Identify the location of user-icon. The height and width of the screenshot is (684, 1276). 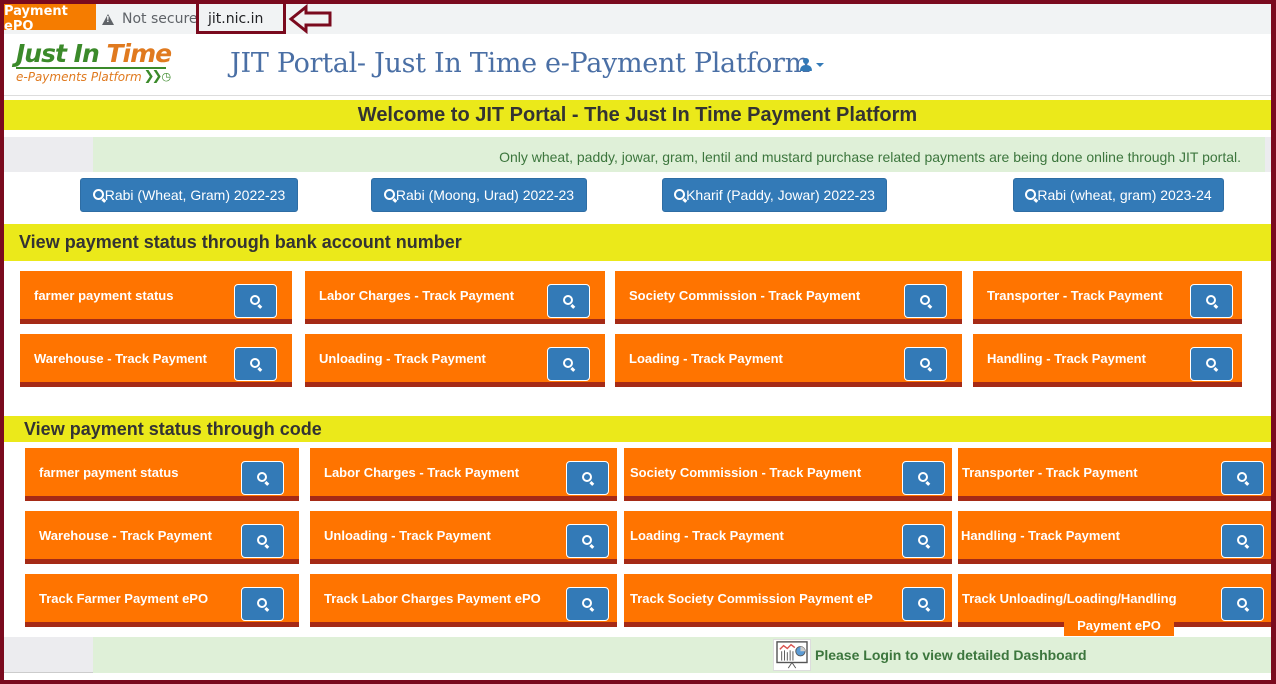
(806, 64).